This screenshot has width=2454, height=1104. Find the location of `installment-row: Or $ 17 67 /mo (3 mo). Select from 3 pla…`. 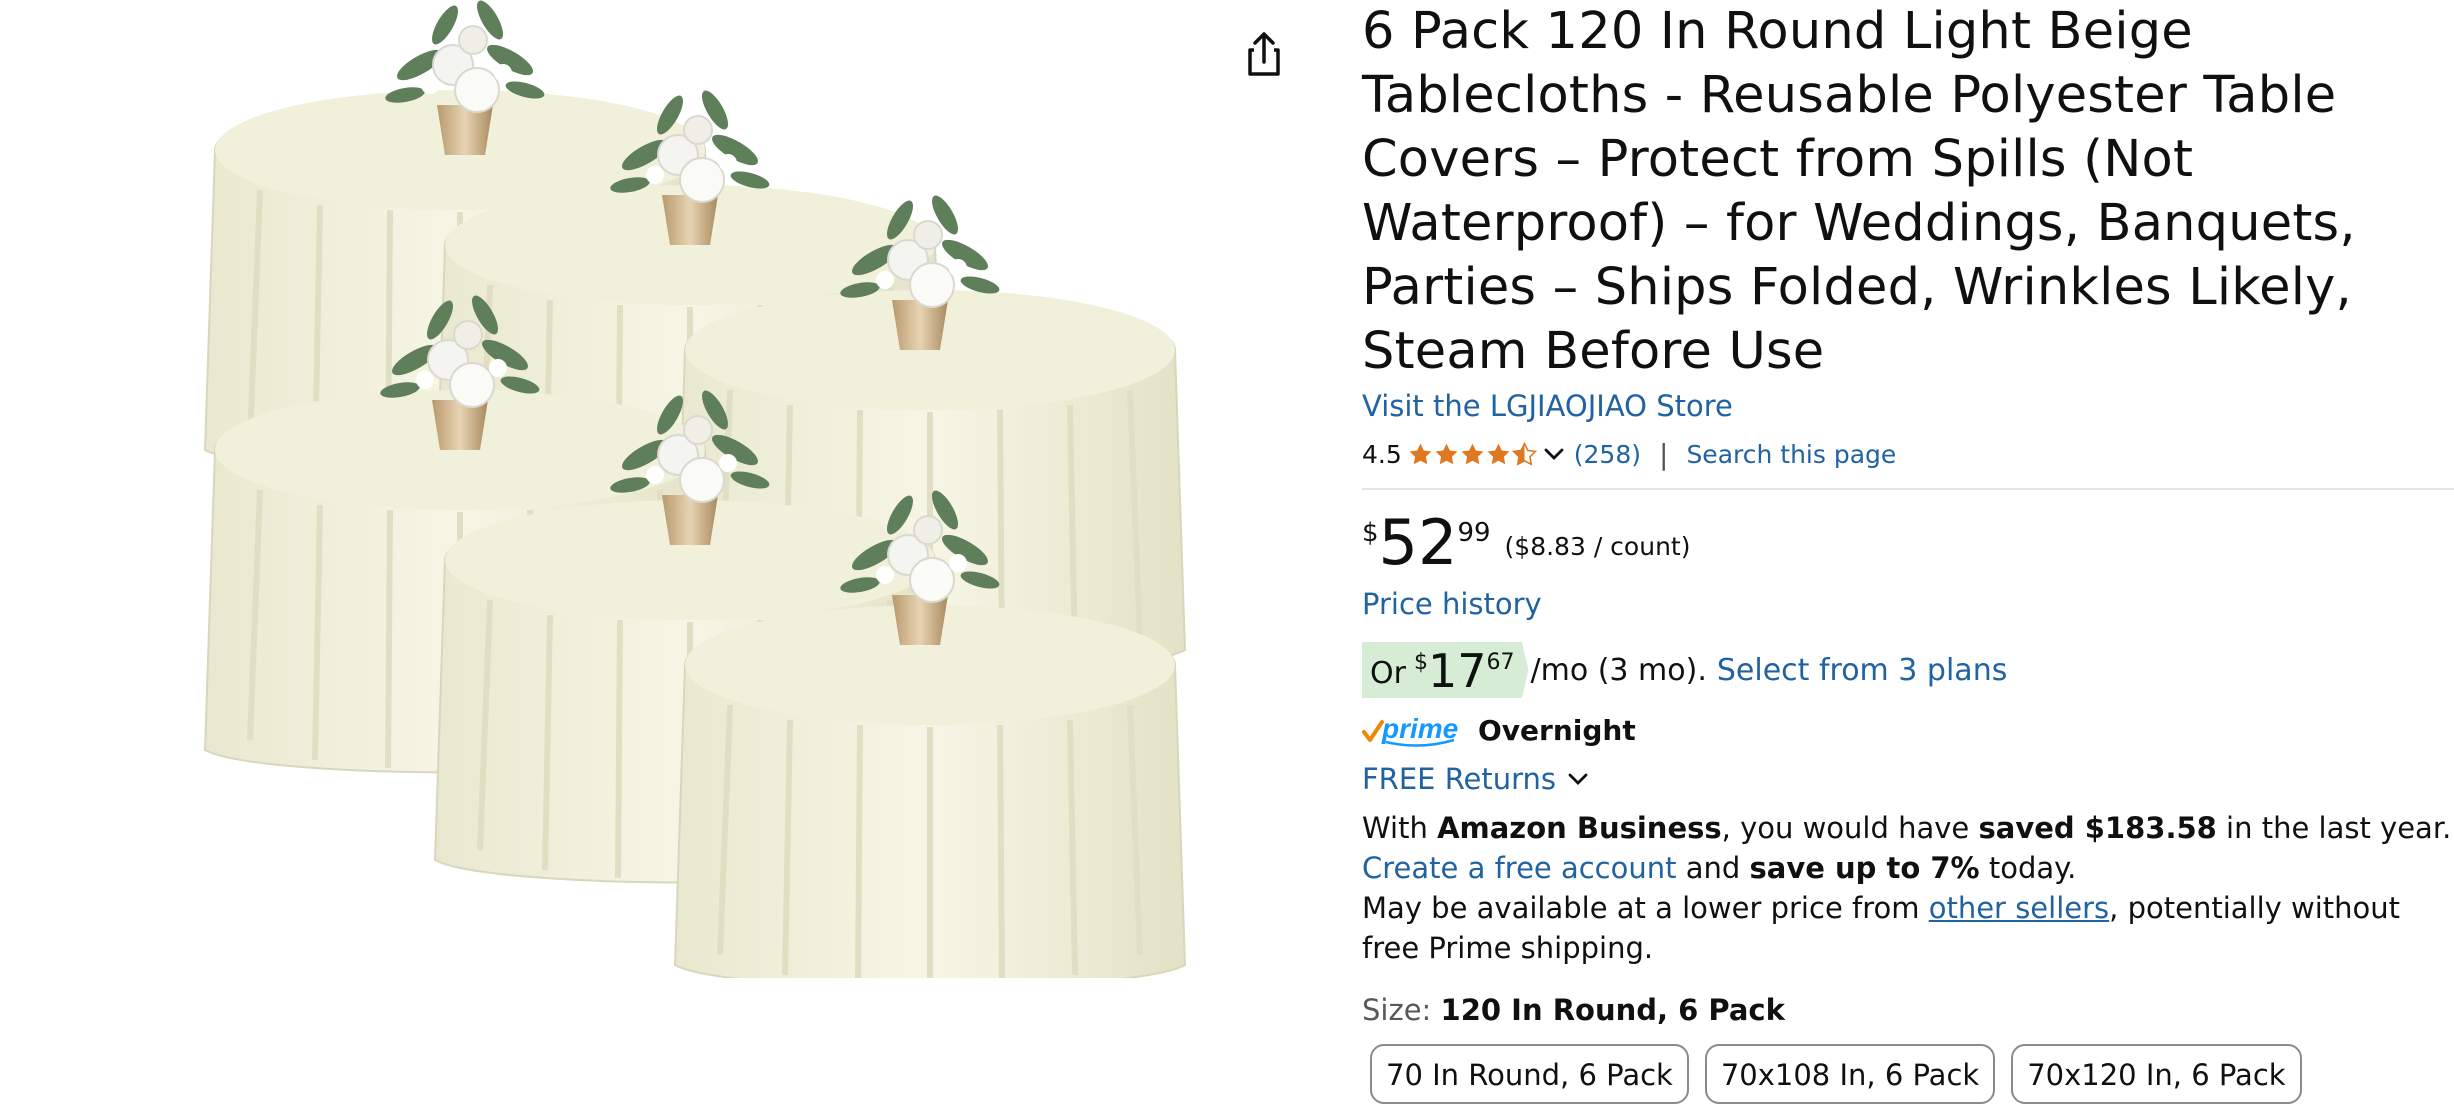

installment-row: Or $ 17 67 /mo (3 mo). Select from 3 pla… is located at coordinates (1908, 670).